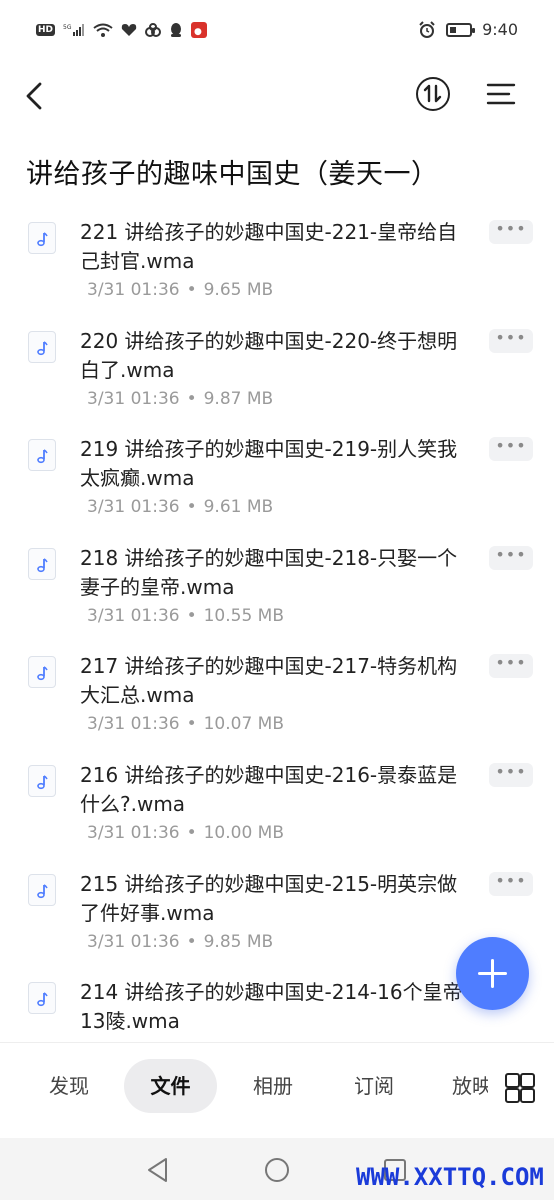  Describe the element at coordinates (238, 398) in the screenshot. I see `file-size: 9.87 MB` at that location.